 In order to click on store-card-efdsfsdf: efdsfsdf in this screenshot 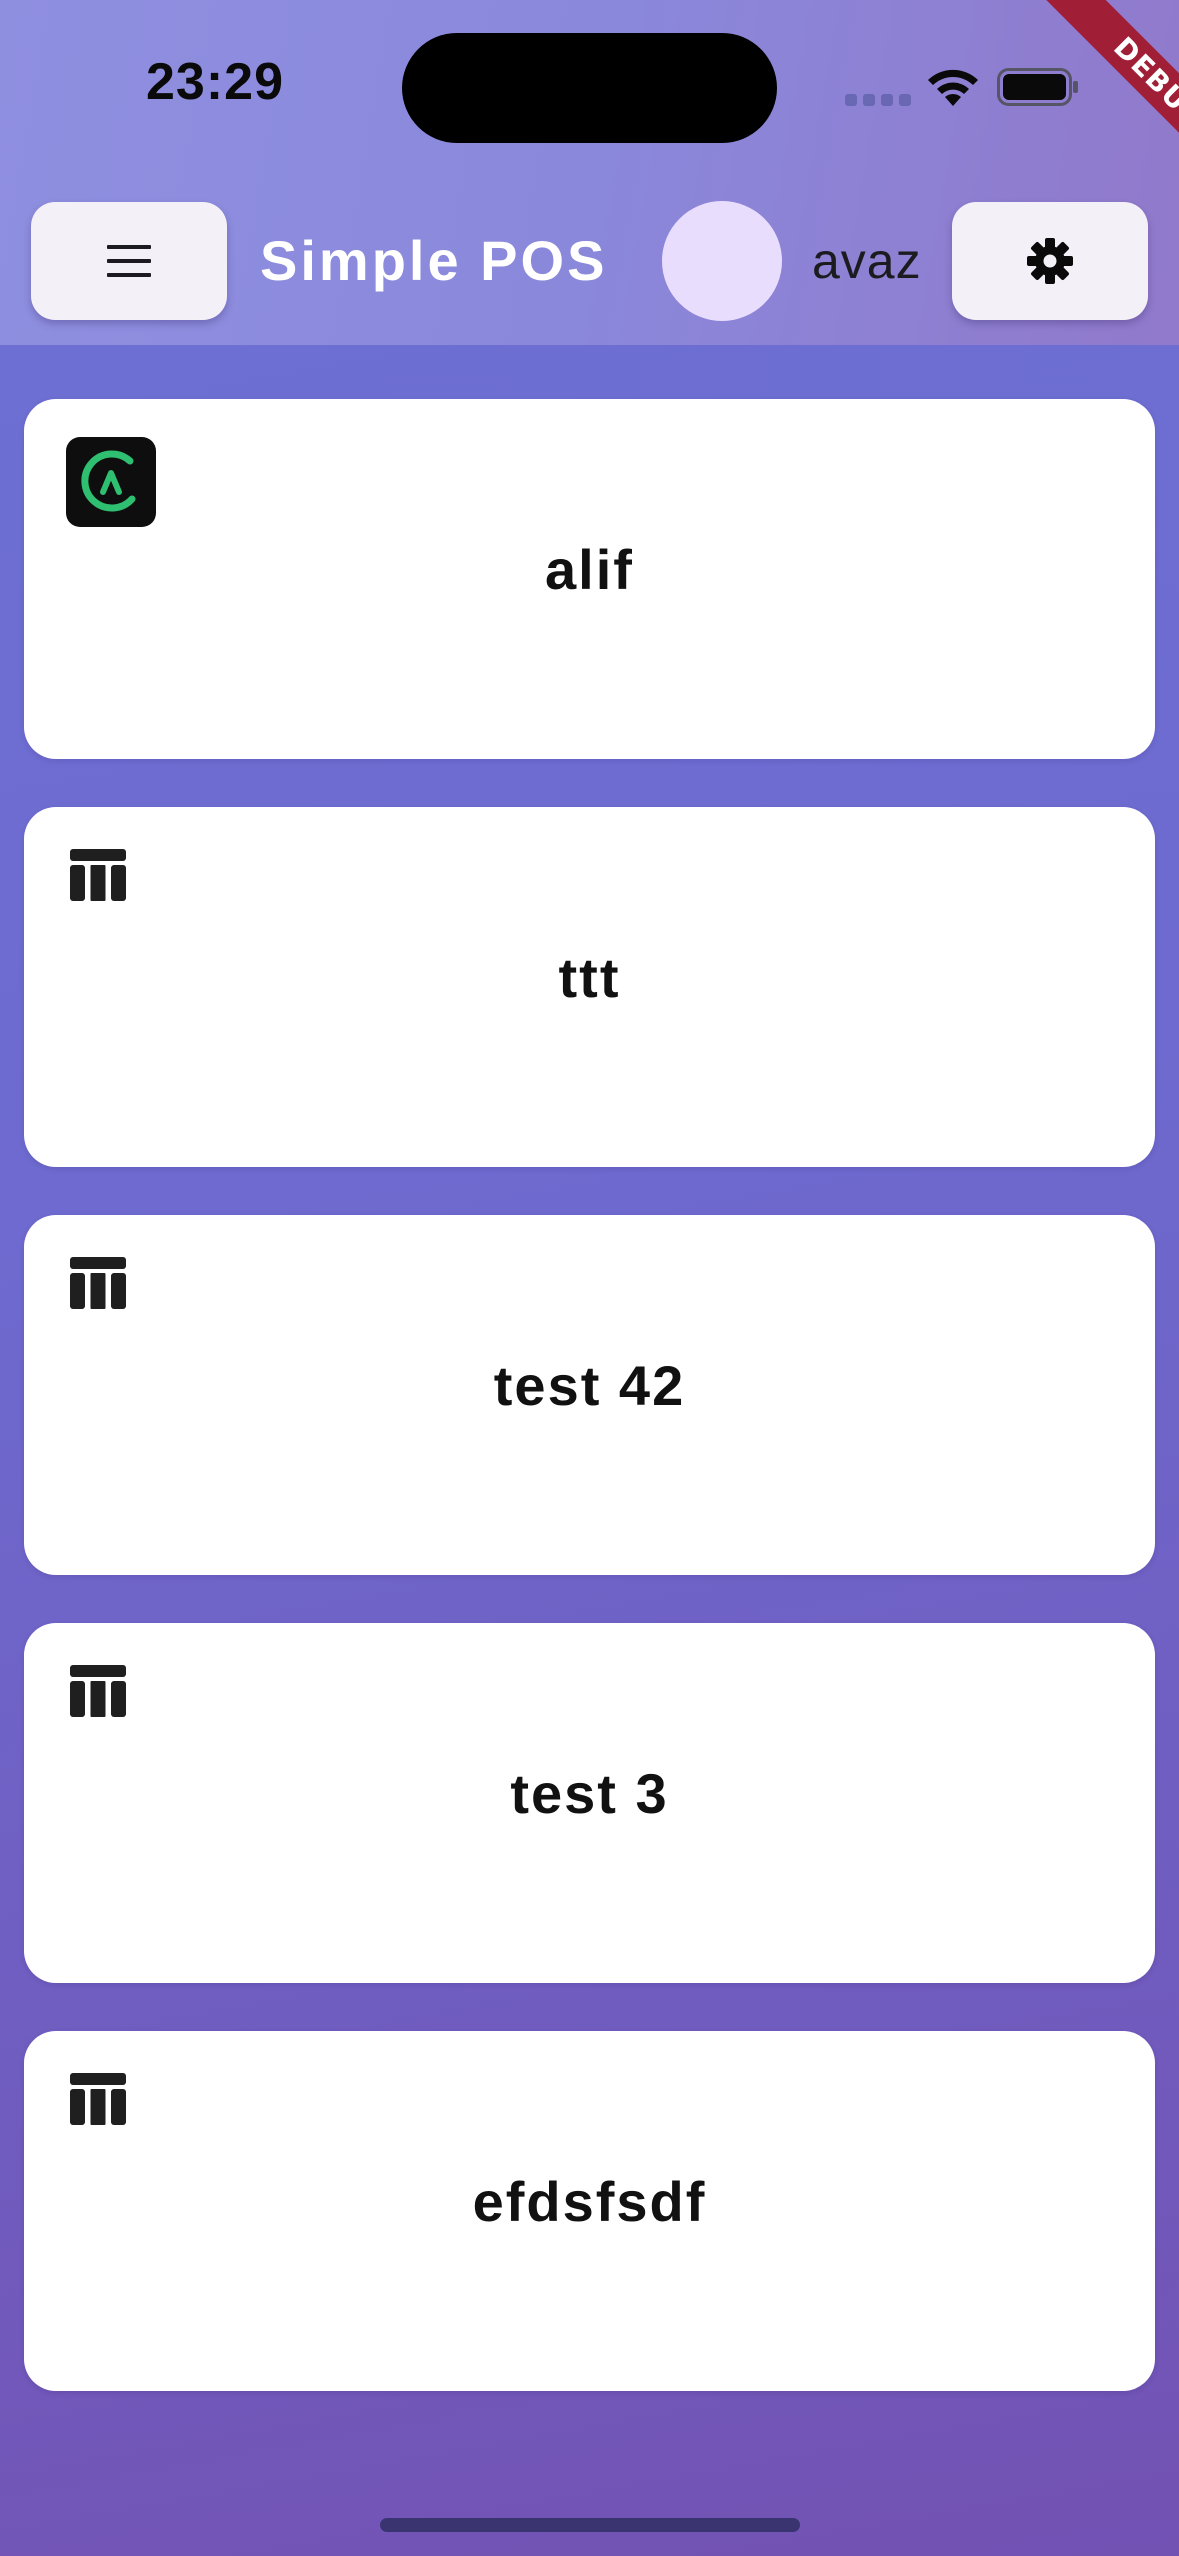, I will do `click(589, 2211)`.